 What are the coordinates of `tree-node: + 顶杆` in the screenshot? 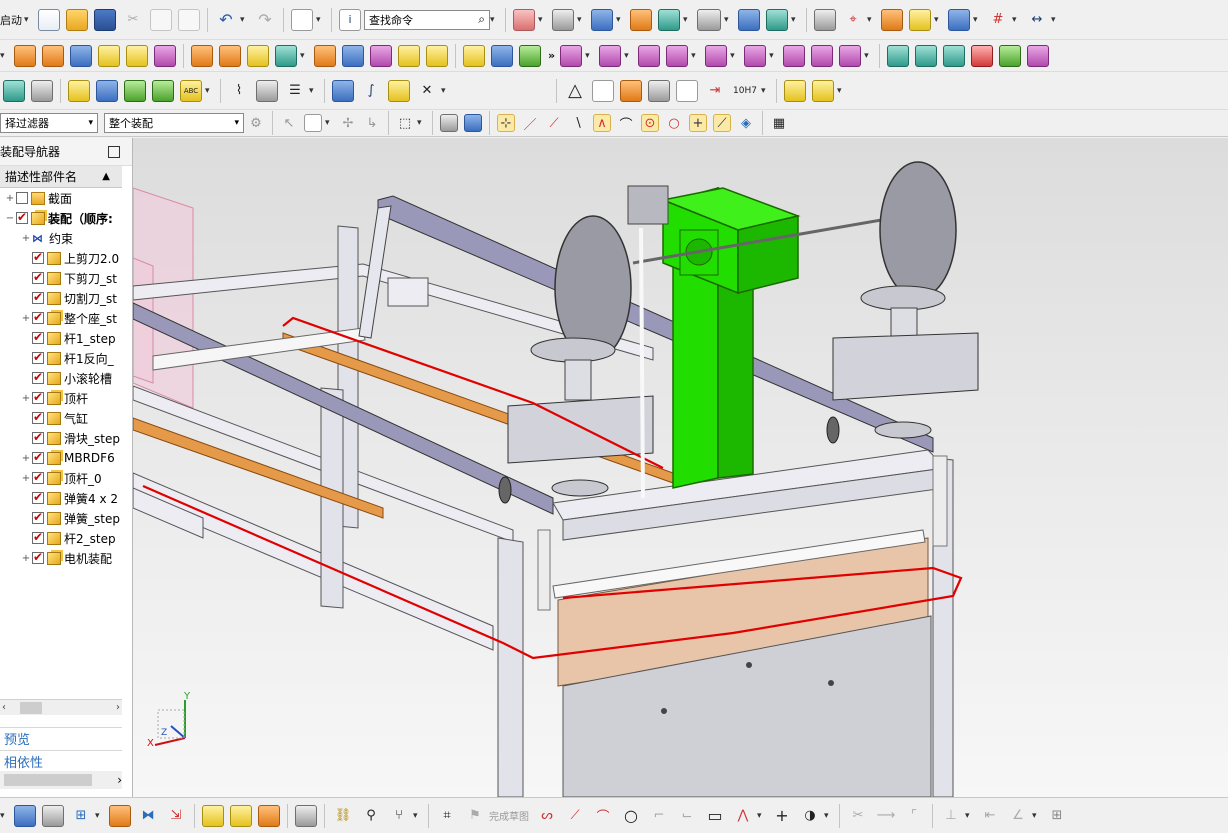 It's located at (61, 398).